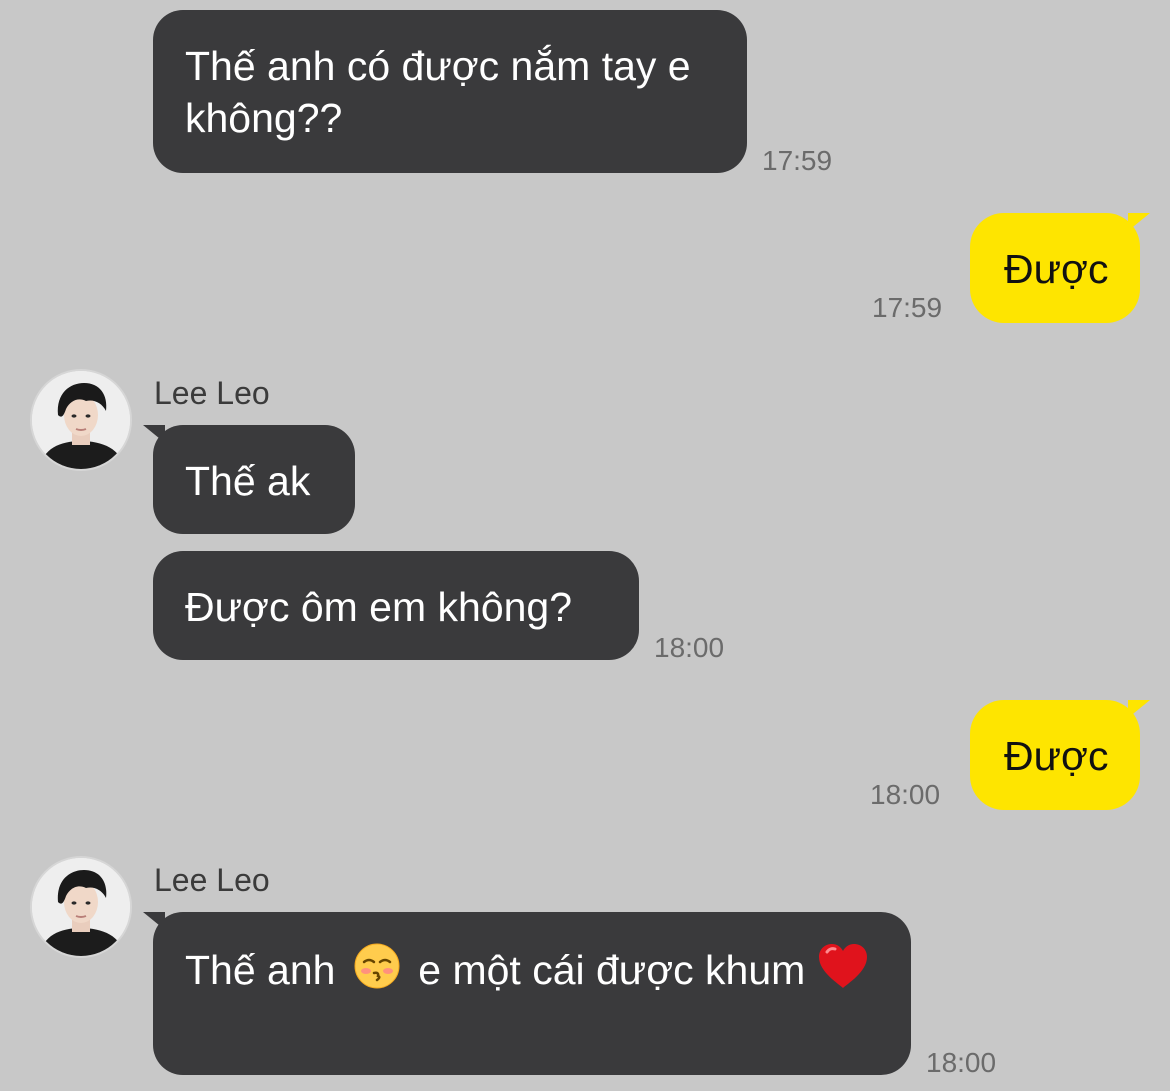 The width and height of the screenshot is (1170, 1091). I want to click on message-text: Thế ak, so click(248, 481).